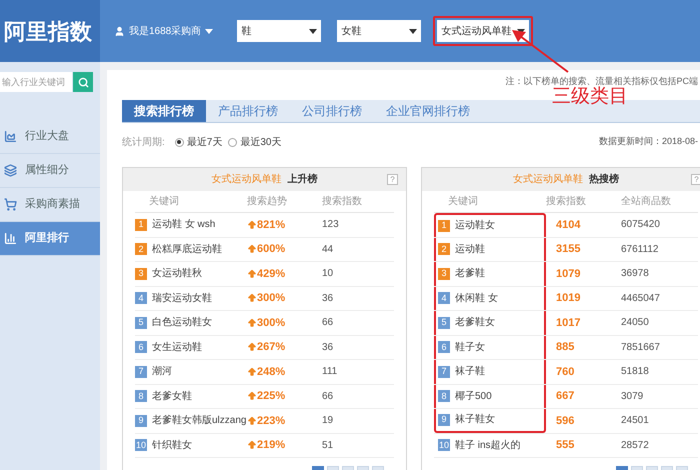  Describe the element at coordinates (646, 201) in the screenshot. I see `column-header: 全站商品数` at that location.